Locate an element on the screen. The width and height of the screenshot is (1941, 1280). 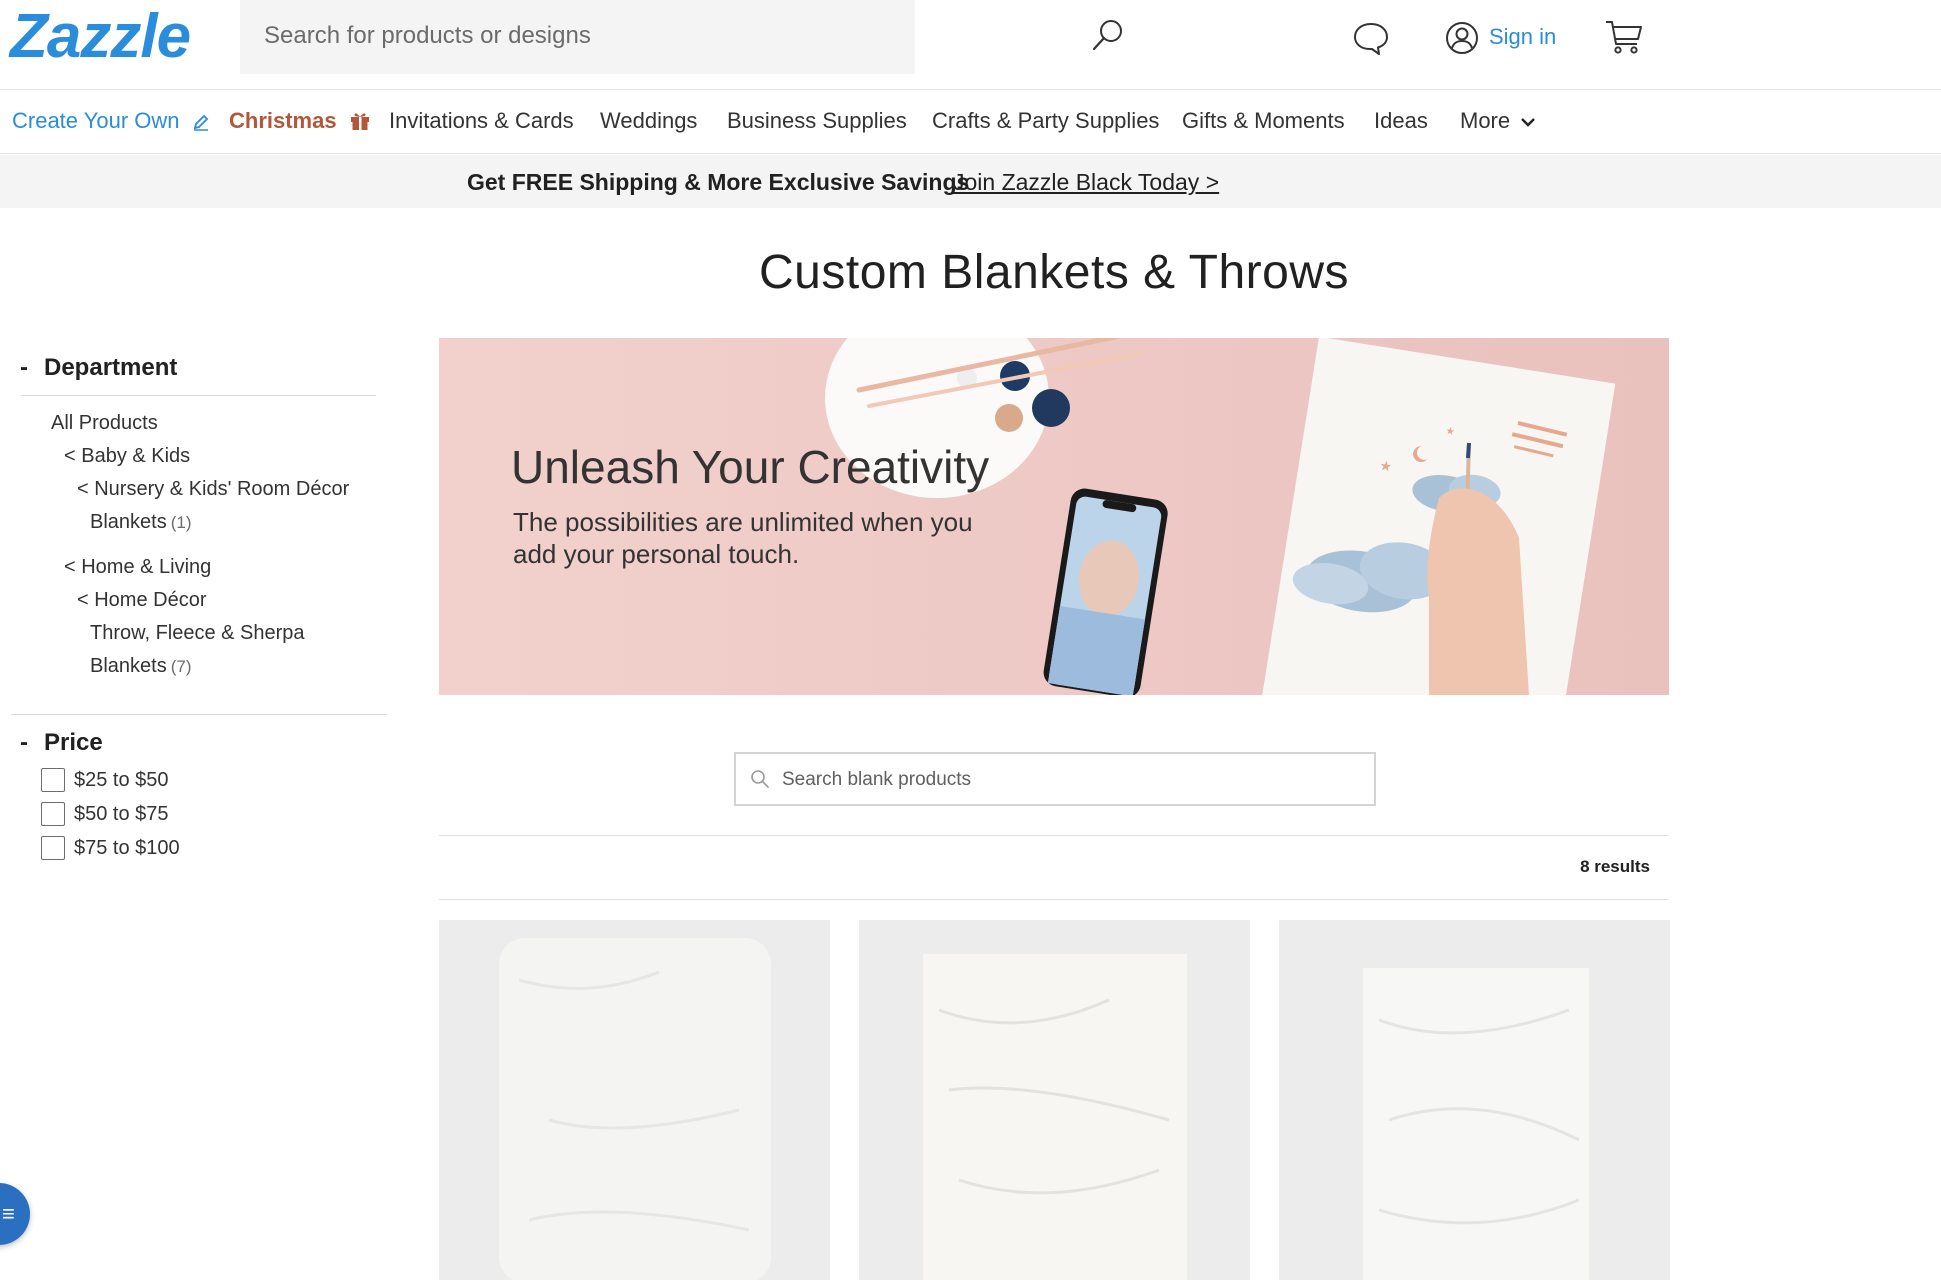
nav-more: More is located at coordinates (1498, 121).